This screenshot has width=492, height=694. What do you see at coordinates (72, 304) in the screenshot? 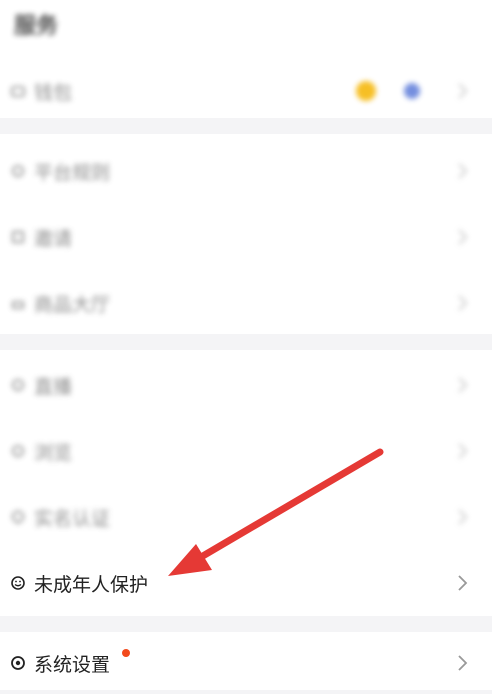
I see `list-item-label: 商品大厅` at bounding box center [72, 304].